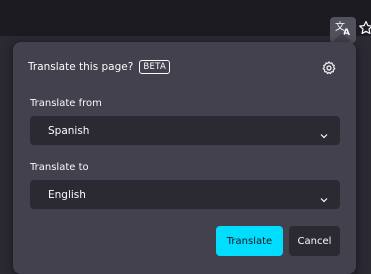 The height and width of the screenshot is (274, 371). Describe the element at coordinates (69, 130) in the screenshot. I see `translate-from-value: Spanish` at that location.